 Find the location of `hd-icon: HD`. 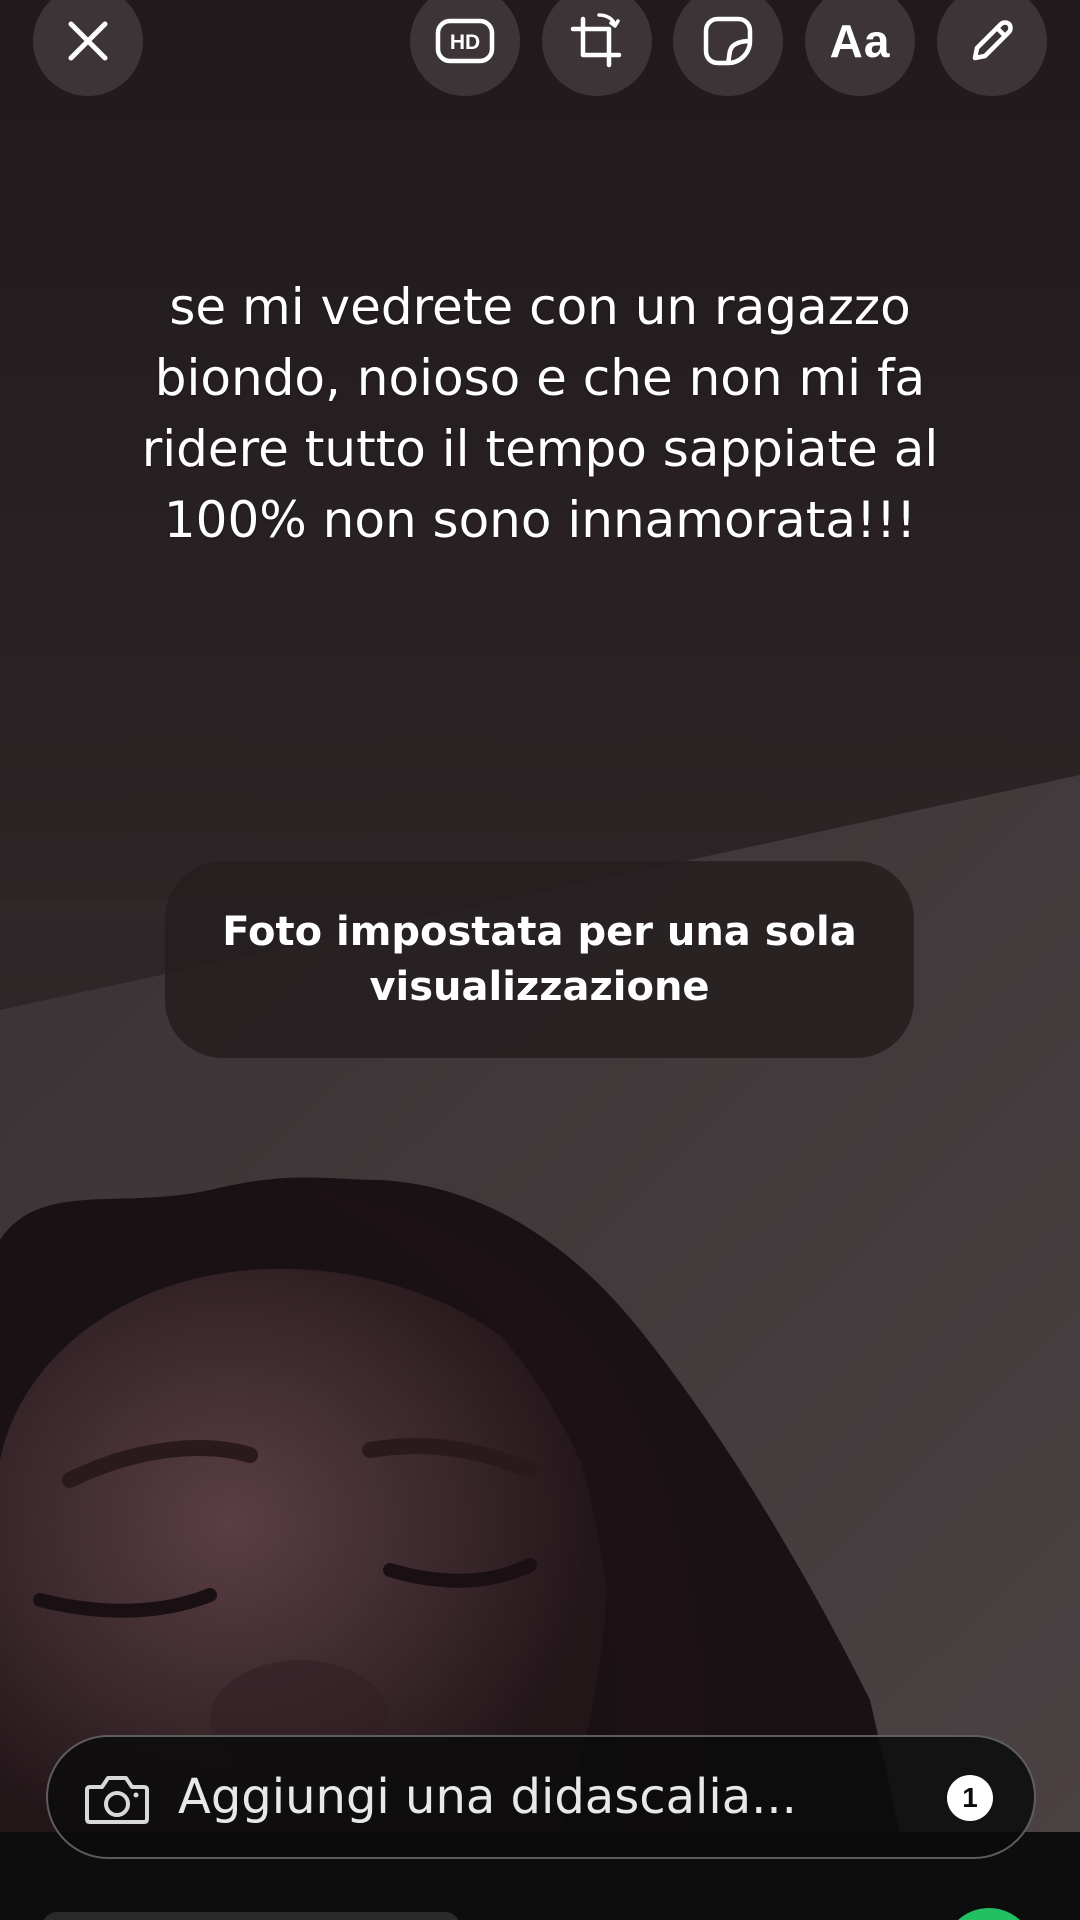

hd-icon: HD is located at coordinates (465, 41).